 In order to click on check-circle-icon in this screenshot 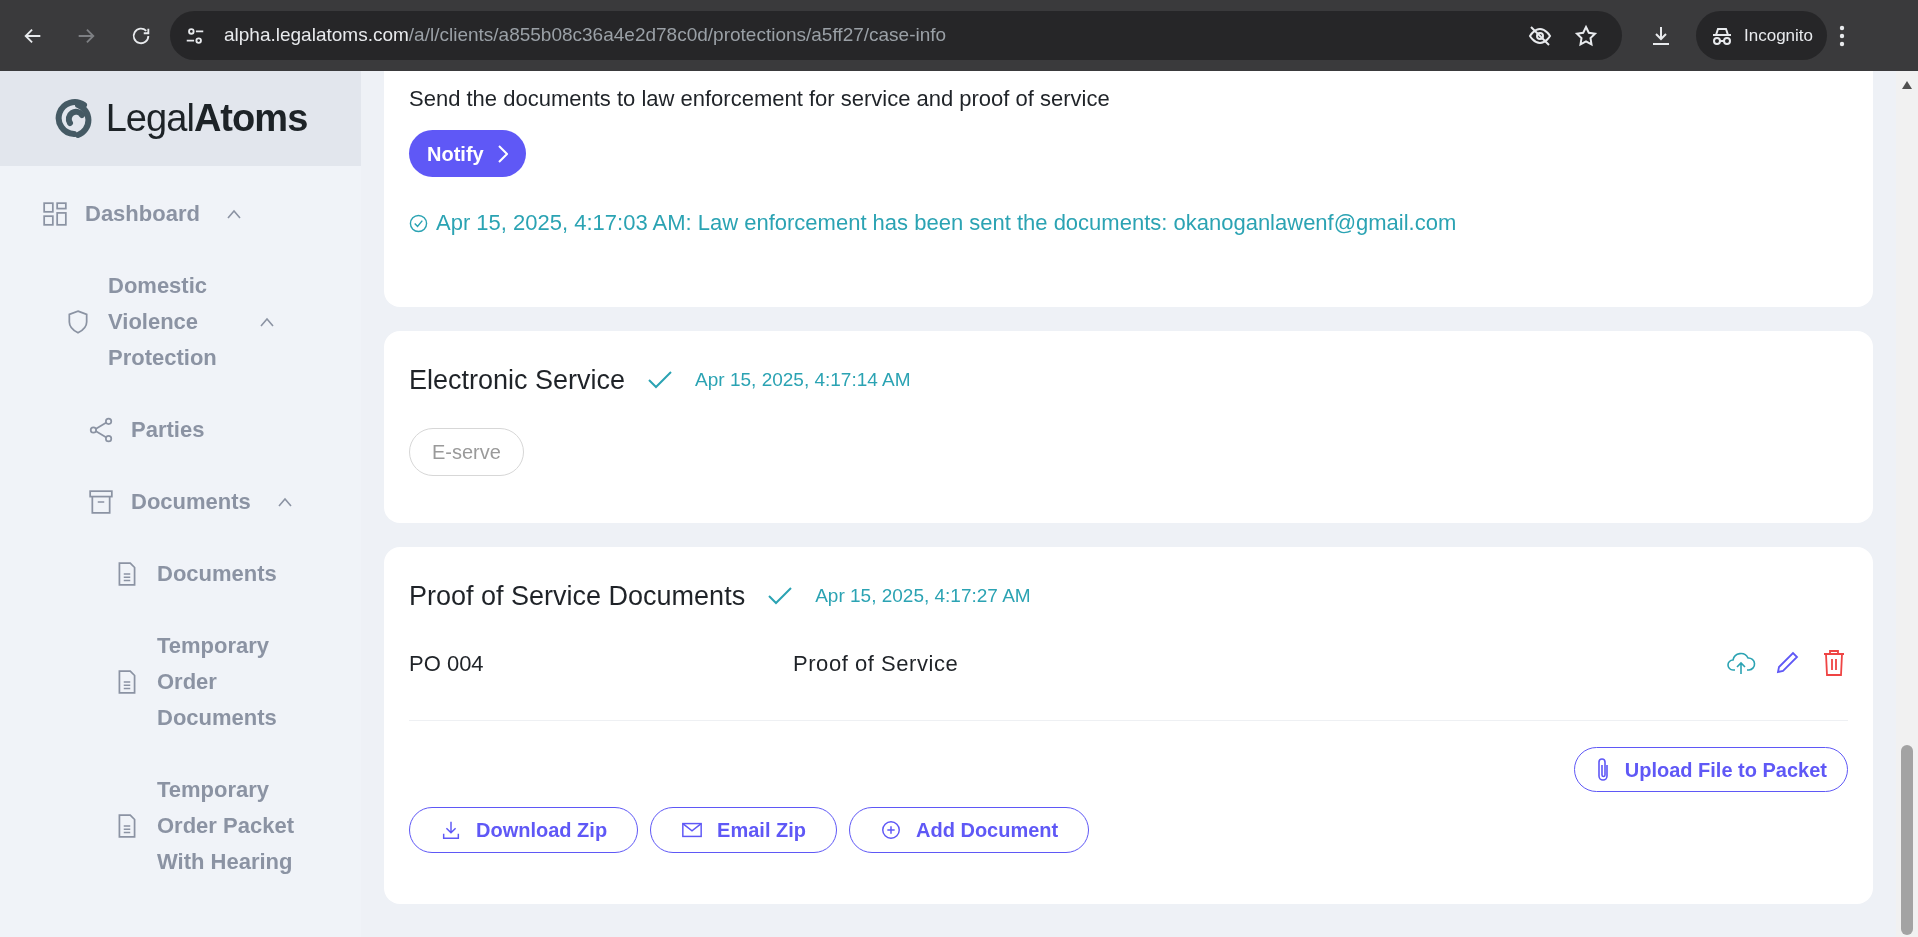, I will do `click(418, 223)`.